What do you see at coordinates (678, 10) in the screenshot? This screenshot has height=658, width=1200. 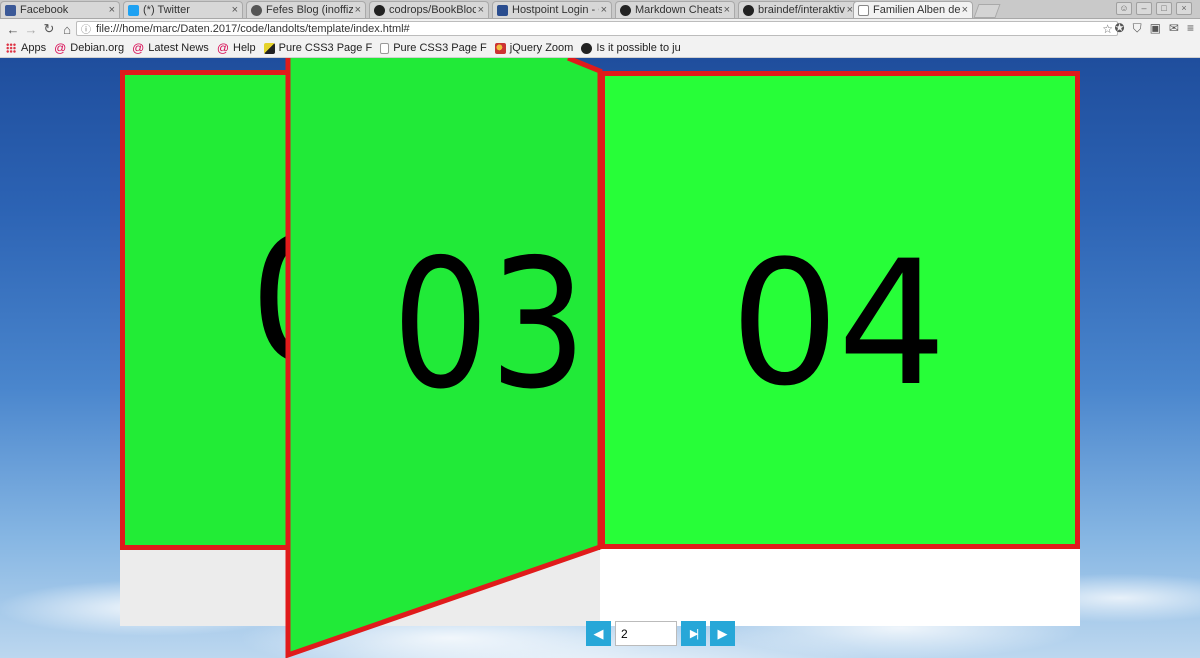 I see `tab-title: Markdown Cheatshe` at bounding box center [678, 10].